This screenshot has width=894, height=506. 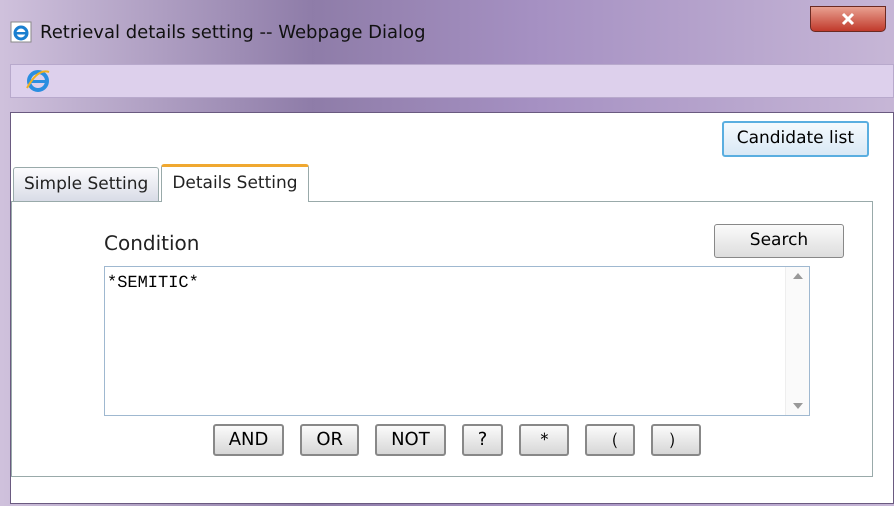 What do you see at coordinates (797, 405) in the screenshot?
I see `scroll-down-icon` at bounding box center [797, 405].